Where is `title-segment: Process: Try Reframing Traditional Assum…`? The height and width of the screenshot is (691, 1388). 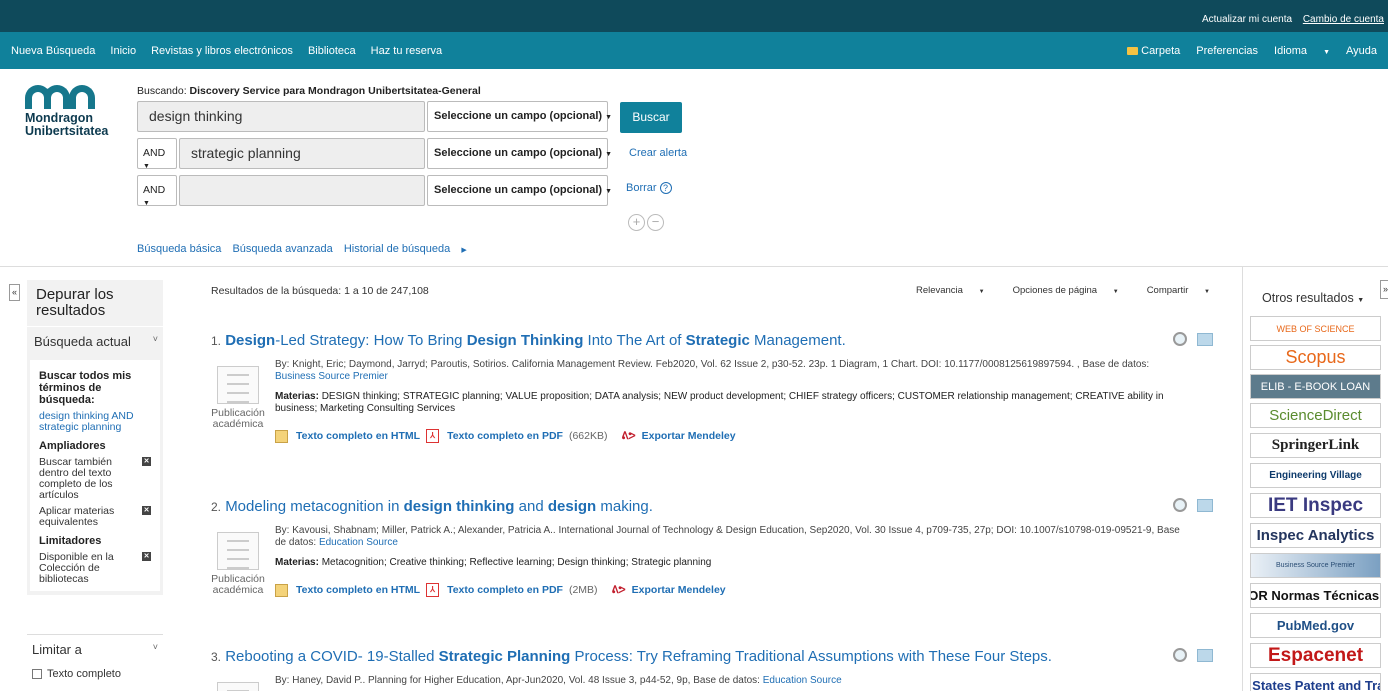
title-segment: Process: Try Reframing Traditional Assum… is located at coordinates (811, 656).